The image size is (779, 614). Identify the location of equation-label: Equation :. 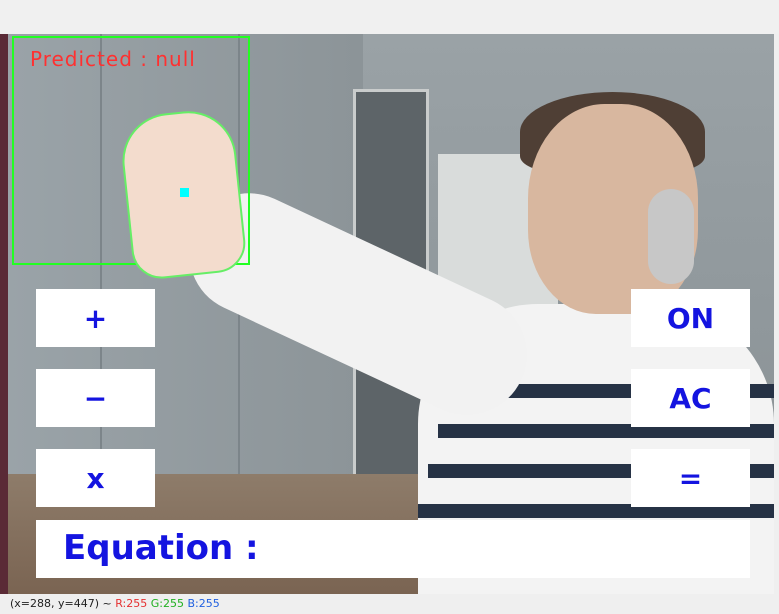
(161, 548).